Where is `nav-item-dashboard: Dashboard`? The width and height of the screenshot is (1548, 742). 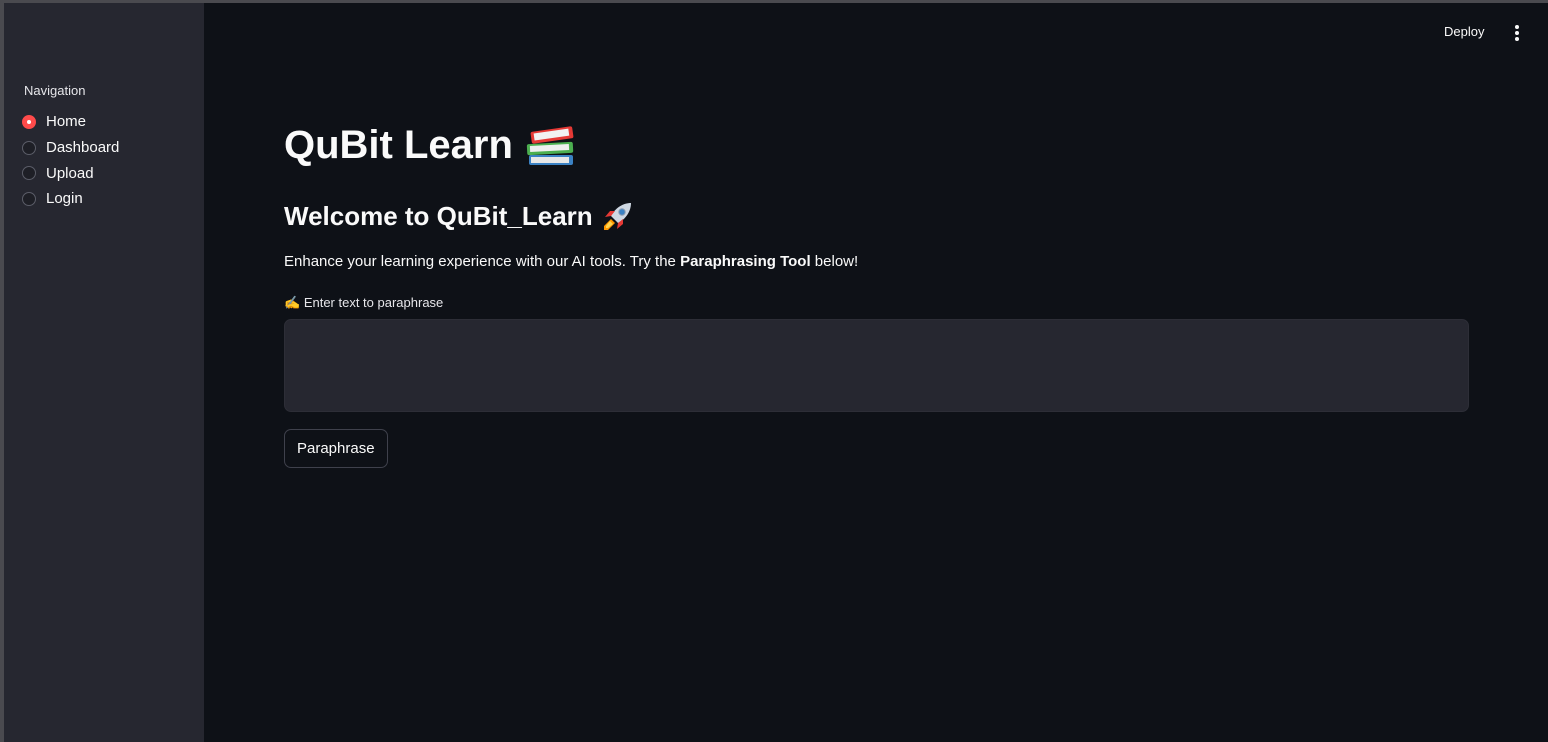 nav-item-dashboard: Dashboard is located at coordinates (70, 148).